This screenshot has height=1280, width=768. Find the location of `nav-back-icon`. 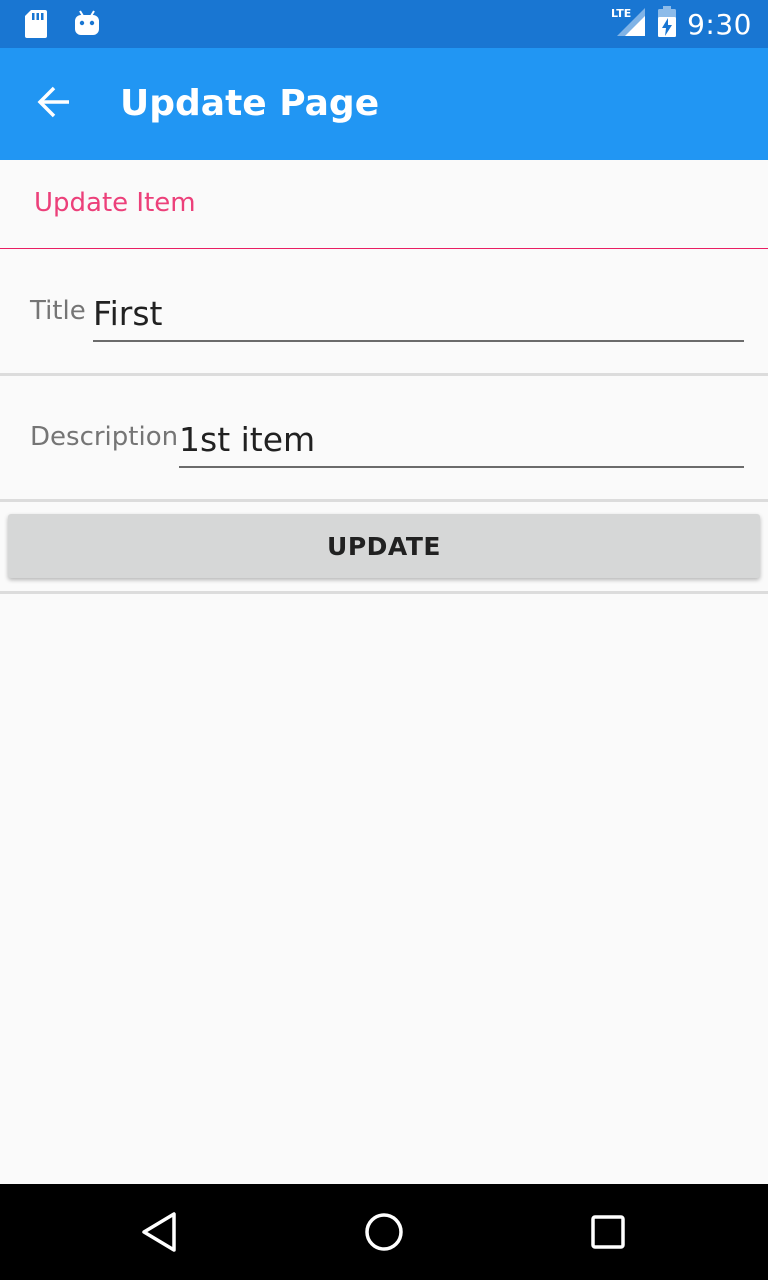

nav-back-icon is located at coordinates (160, 1232).